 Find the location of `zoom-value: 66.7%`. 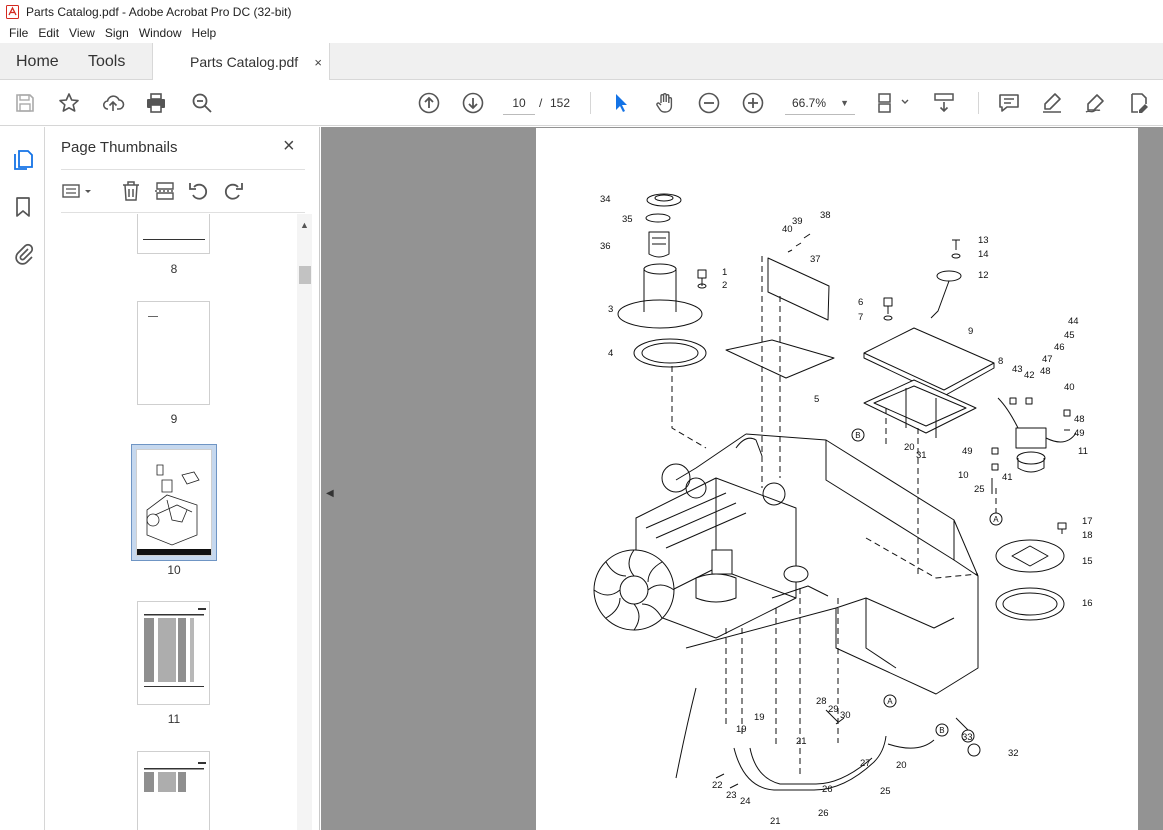

zoom-value: 66.7% is located at coordinates (809, 102).